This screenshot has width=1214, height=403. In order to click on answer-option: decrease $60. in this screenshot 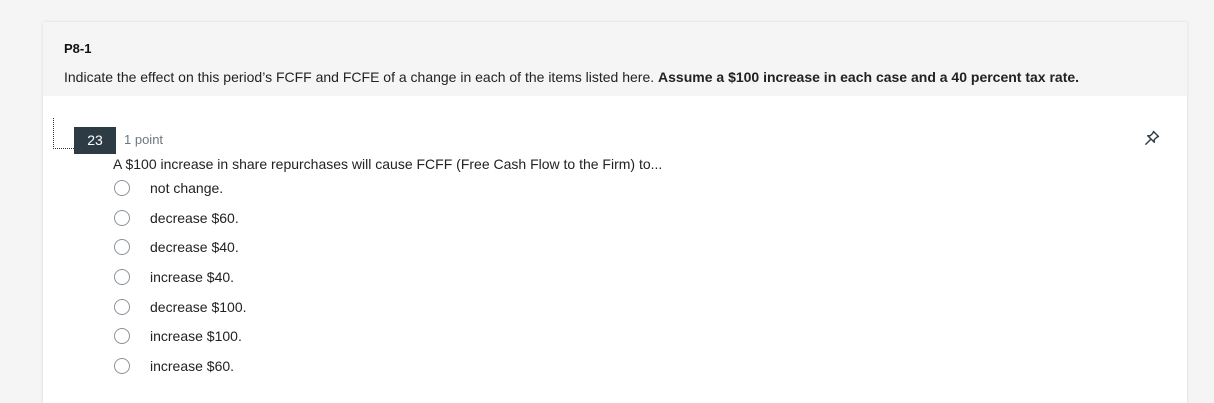, I will do `click(413, 224)`.